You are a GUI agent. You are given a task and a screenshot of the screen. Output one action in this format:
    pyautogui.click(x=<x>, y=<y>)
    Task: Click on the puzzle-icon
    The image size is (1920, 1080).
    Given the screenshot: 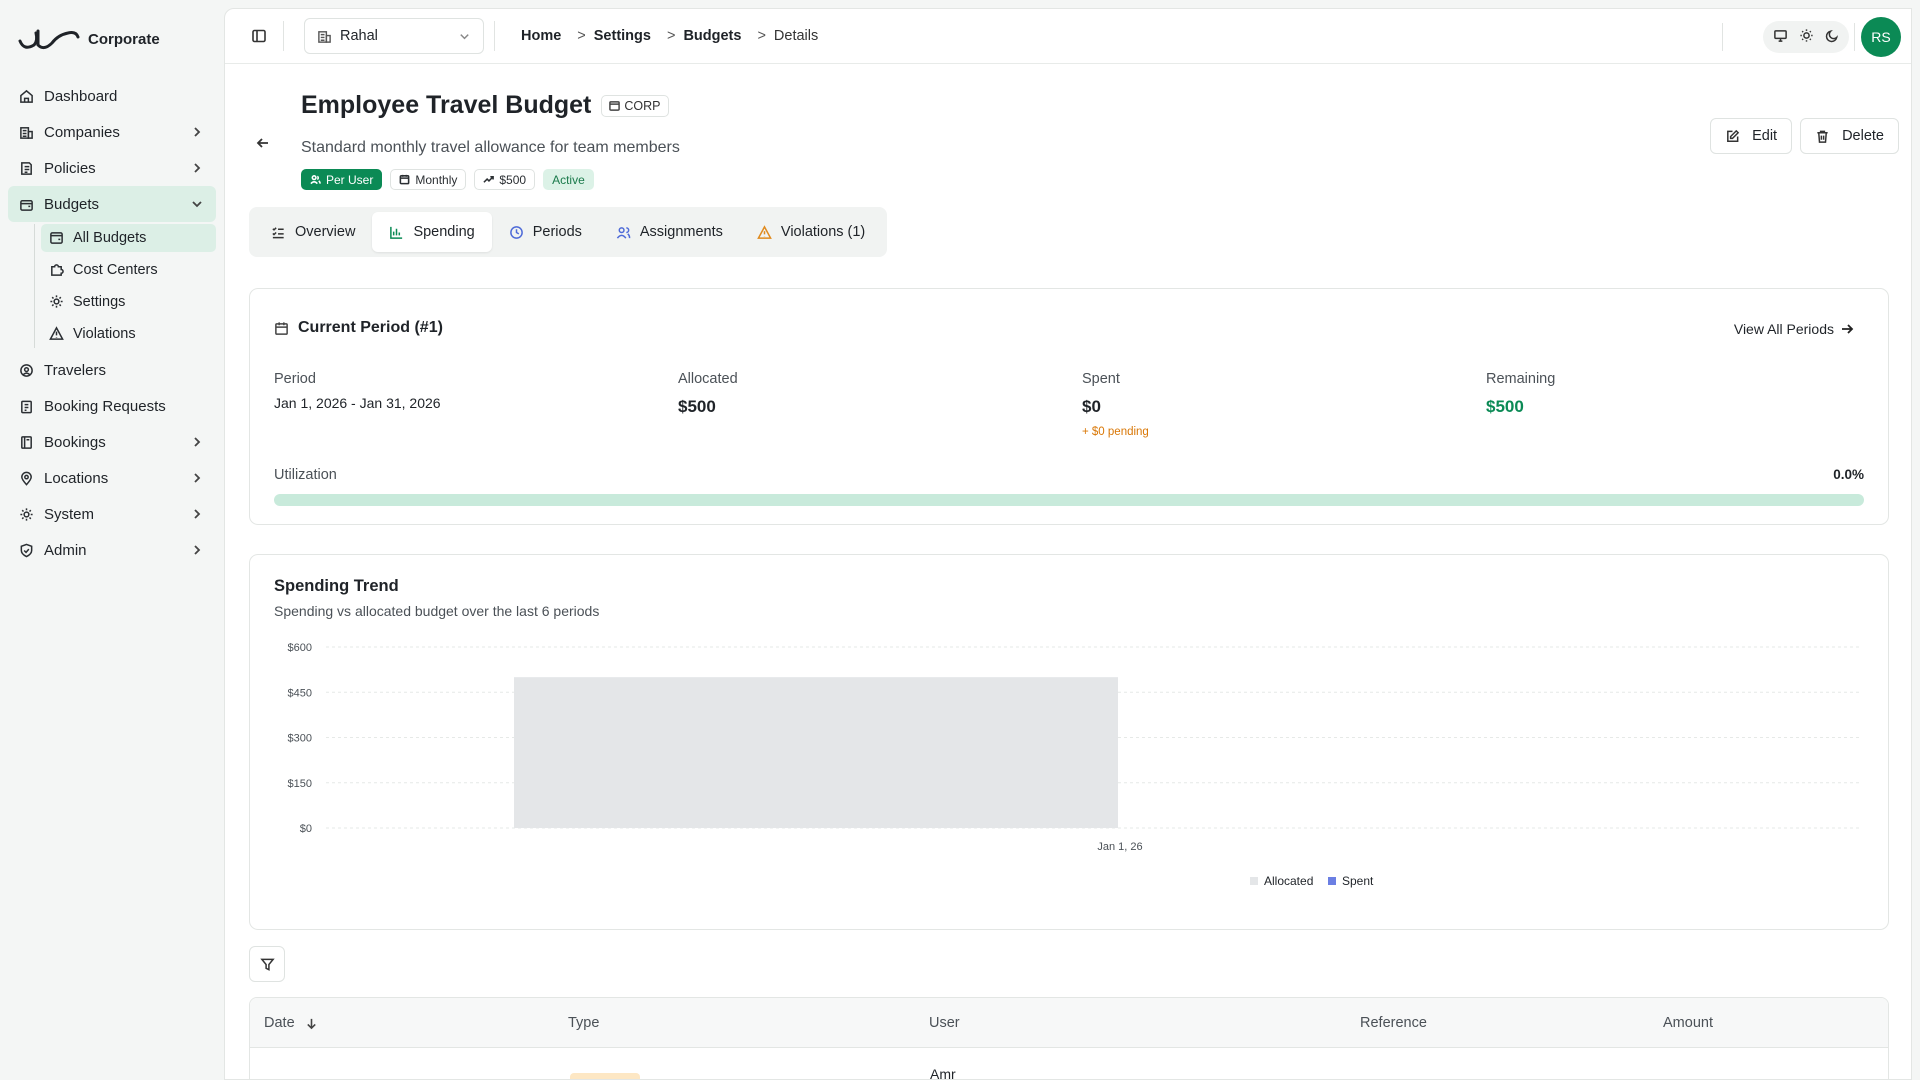 What is the action you would take?
    pyautogui.click(x=57, y=270)
    